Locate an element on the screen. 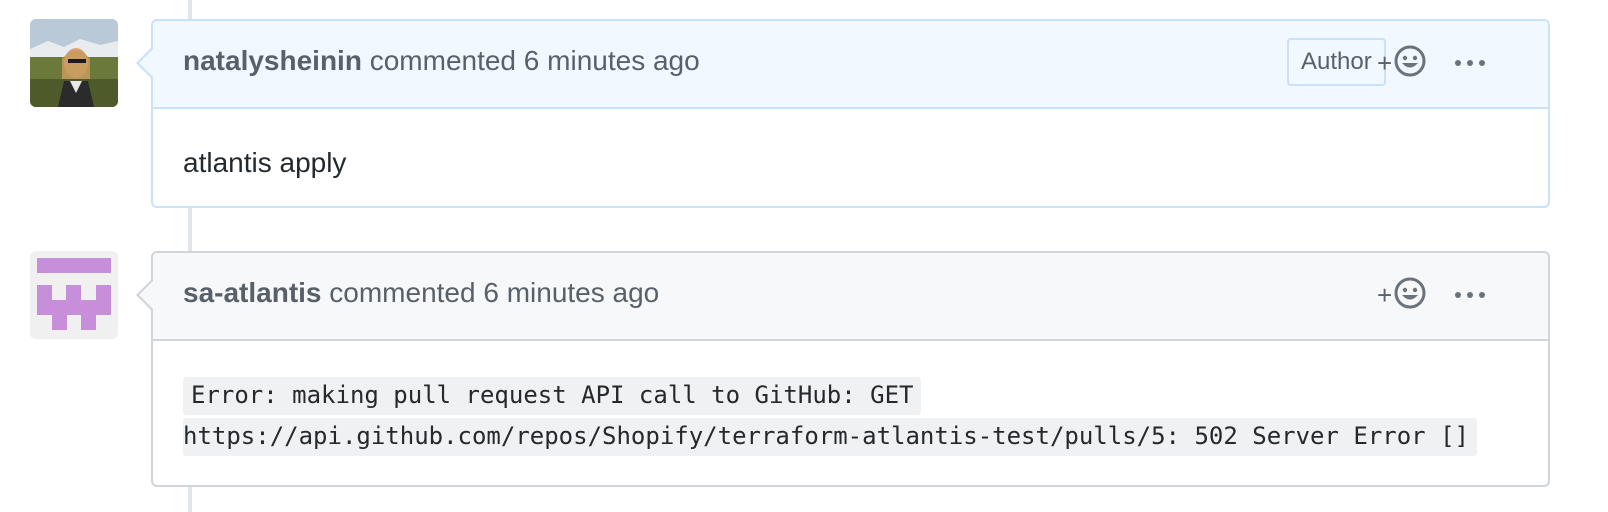  comment-header: sa-atlantis commented 6 minutes ago + is located at coordinates (850, 297).